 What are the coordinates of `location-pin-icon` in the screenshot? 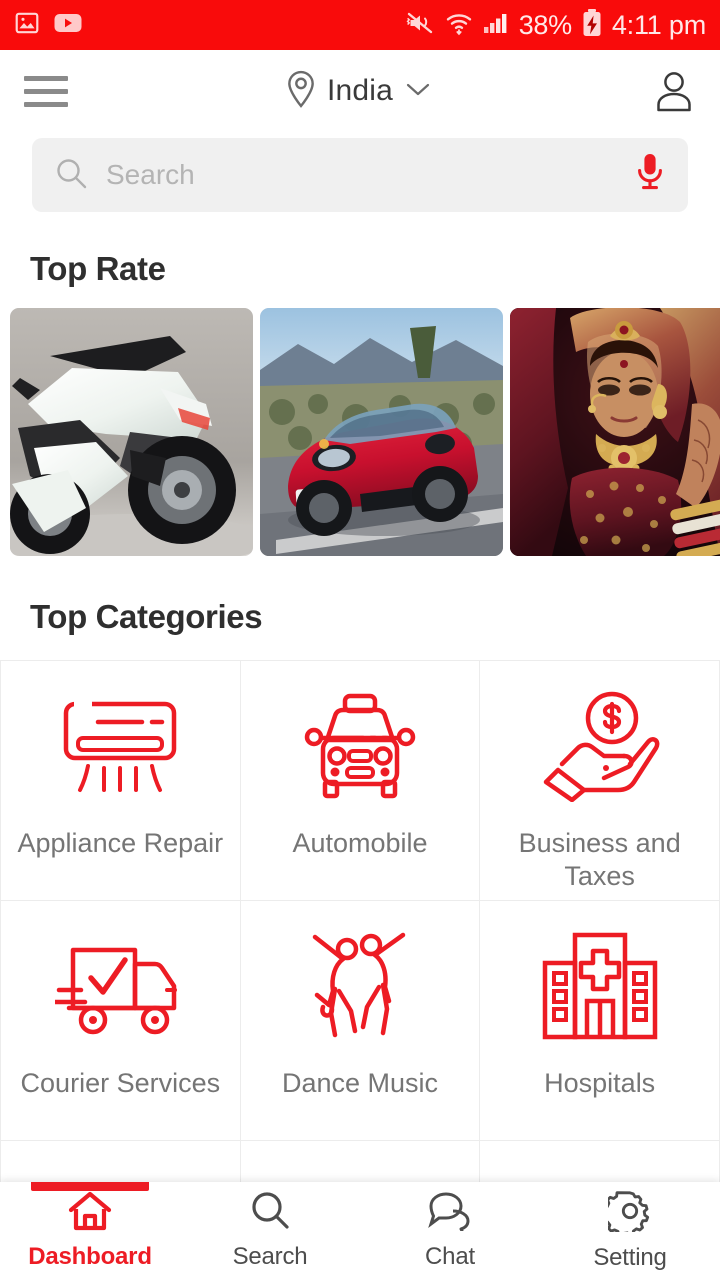 It's located at (301, 91).